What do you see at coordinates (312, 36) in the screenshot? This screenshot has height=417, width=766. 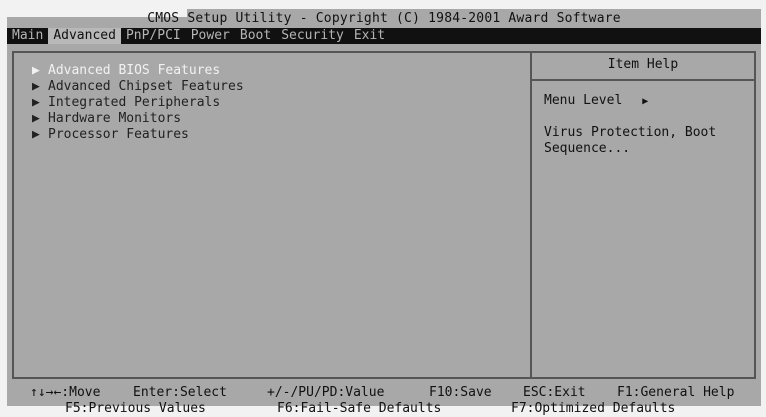 I see `tab-security: Security` at bounding box center [312, 36].